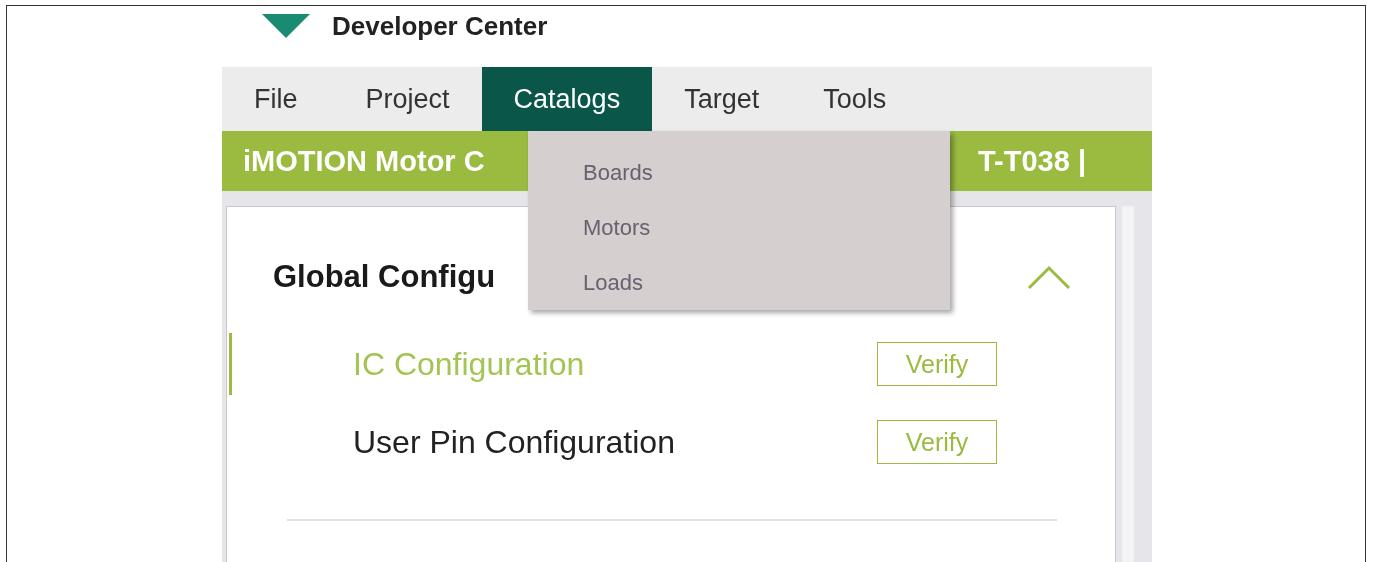 The height and width of the screenshot is (562, 1375). I want to click on menu-item: Tools, so click(855, 99).